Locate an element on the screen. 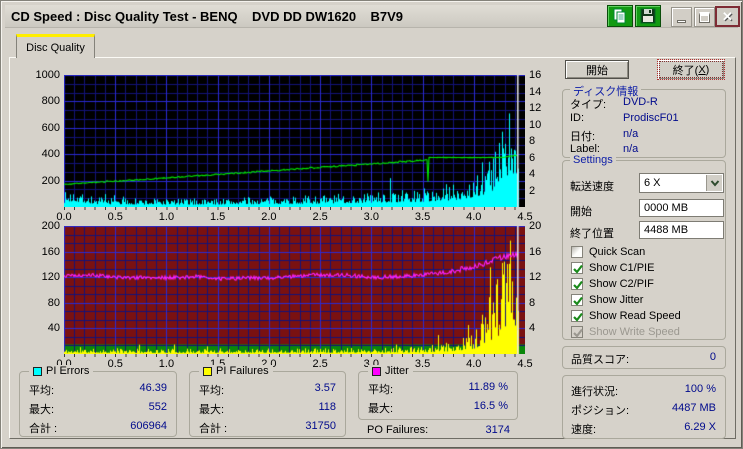 Image resolution: width=743 pixels, height=449 pixels. speed-select: 6 X is located at coordinates (681, 183).